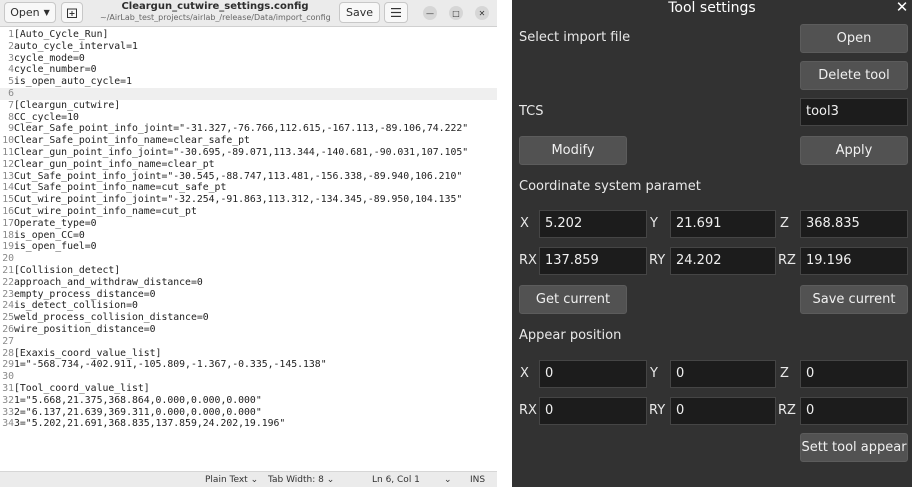 This screenshot has height=487, width=912. What do you see at coordinates (248, 212) in the screenshot?
I see `code-line: 16Cut_wire_point_info_name=cut_pt` at bounding box center [248, 212].